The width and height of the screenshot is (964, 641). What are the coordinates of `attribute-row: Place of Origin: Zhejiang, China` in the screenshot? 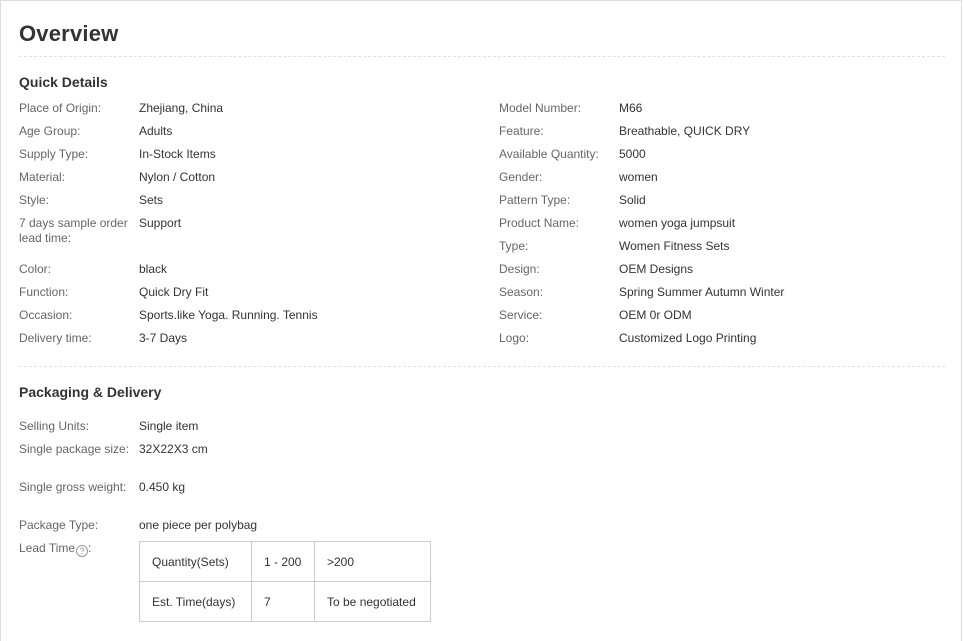 It's located at (249, 112).